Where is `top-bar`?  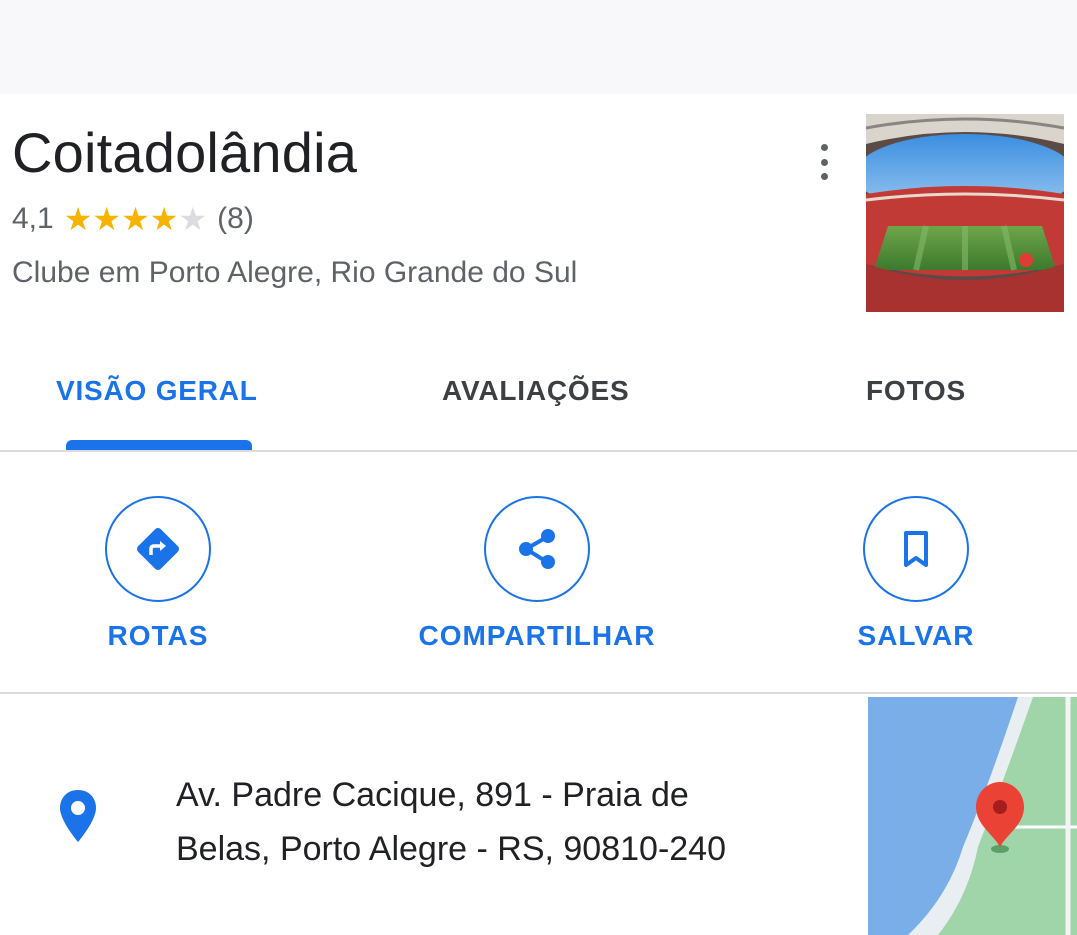 top-bar is located at coordinates (538, 47).